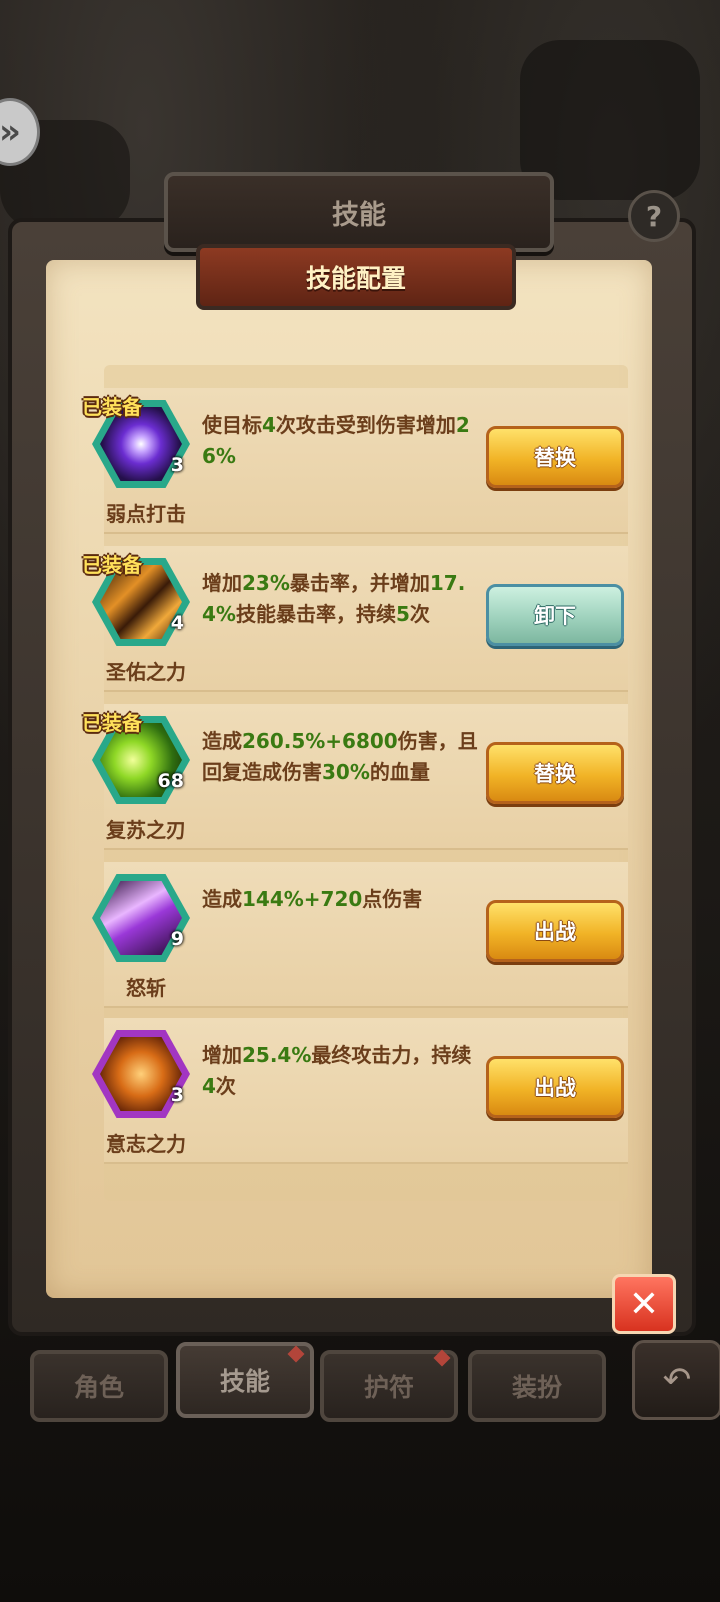 The image size is (720, 1602). I want to click on close-button: ✕, so click(644, 1304).